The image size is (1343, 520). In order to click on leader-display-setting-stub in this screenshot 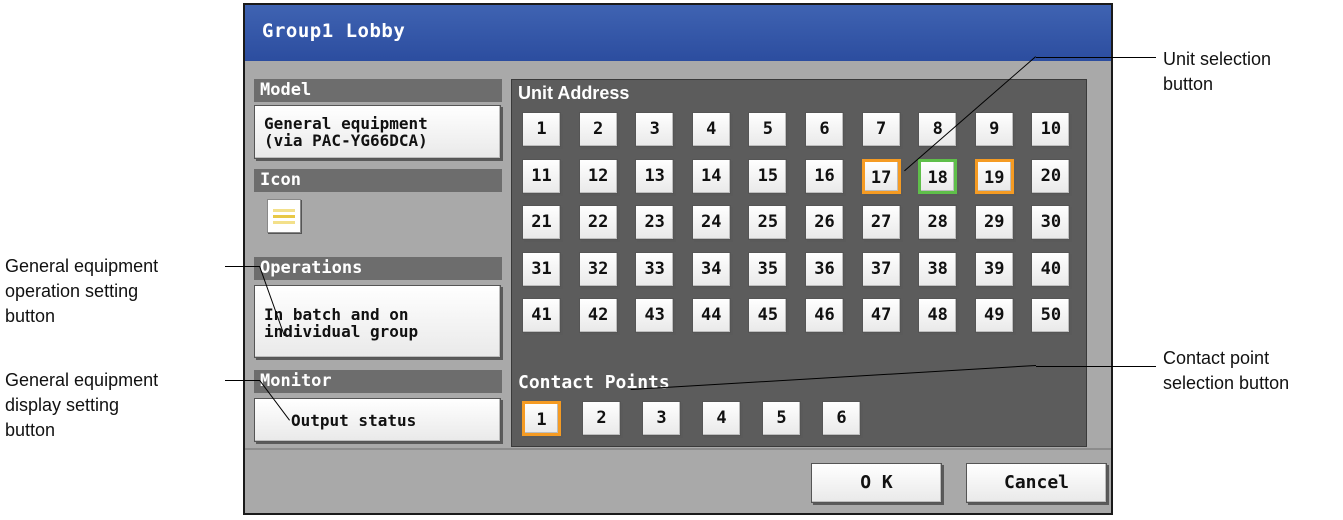, I will do `click(242, 380)`.